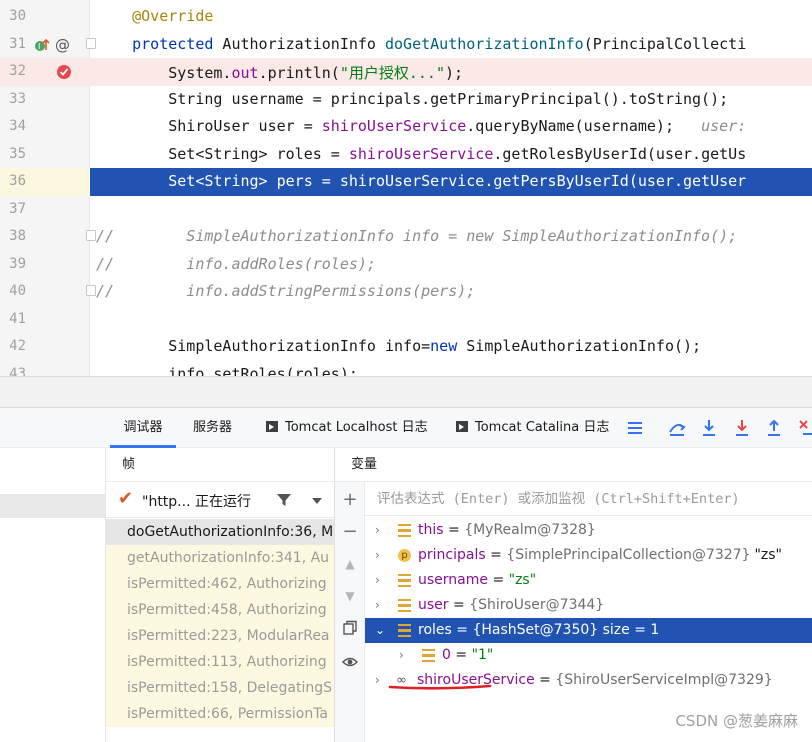 This screenshot has height=742, width=812. What do you see at coordinates (804, 428) in the screenshot?
I see `drop-frame-icon` at bounding box center [804, 428].